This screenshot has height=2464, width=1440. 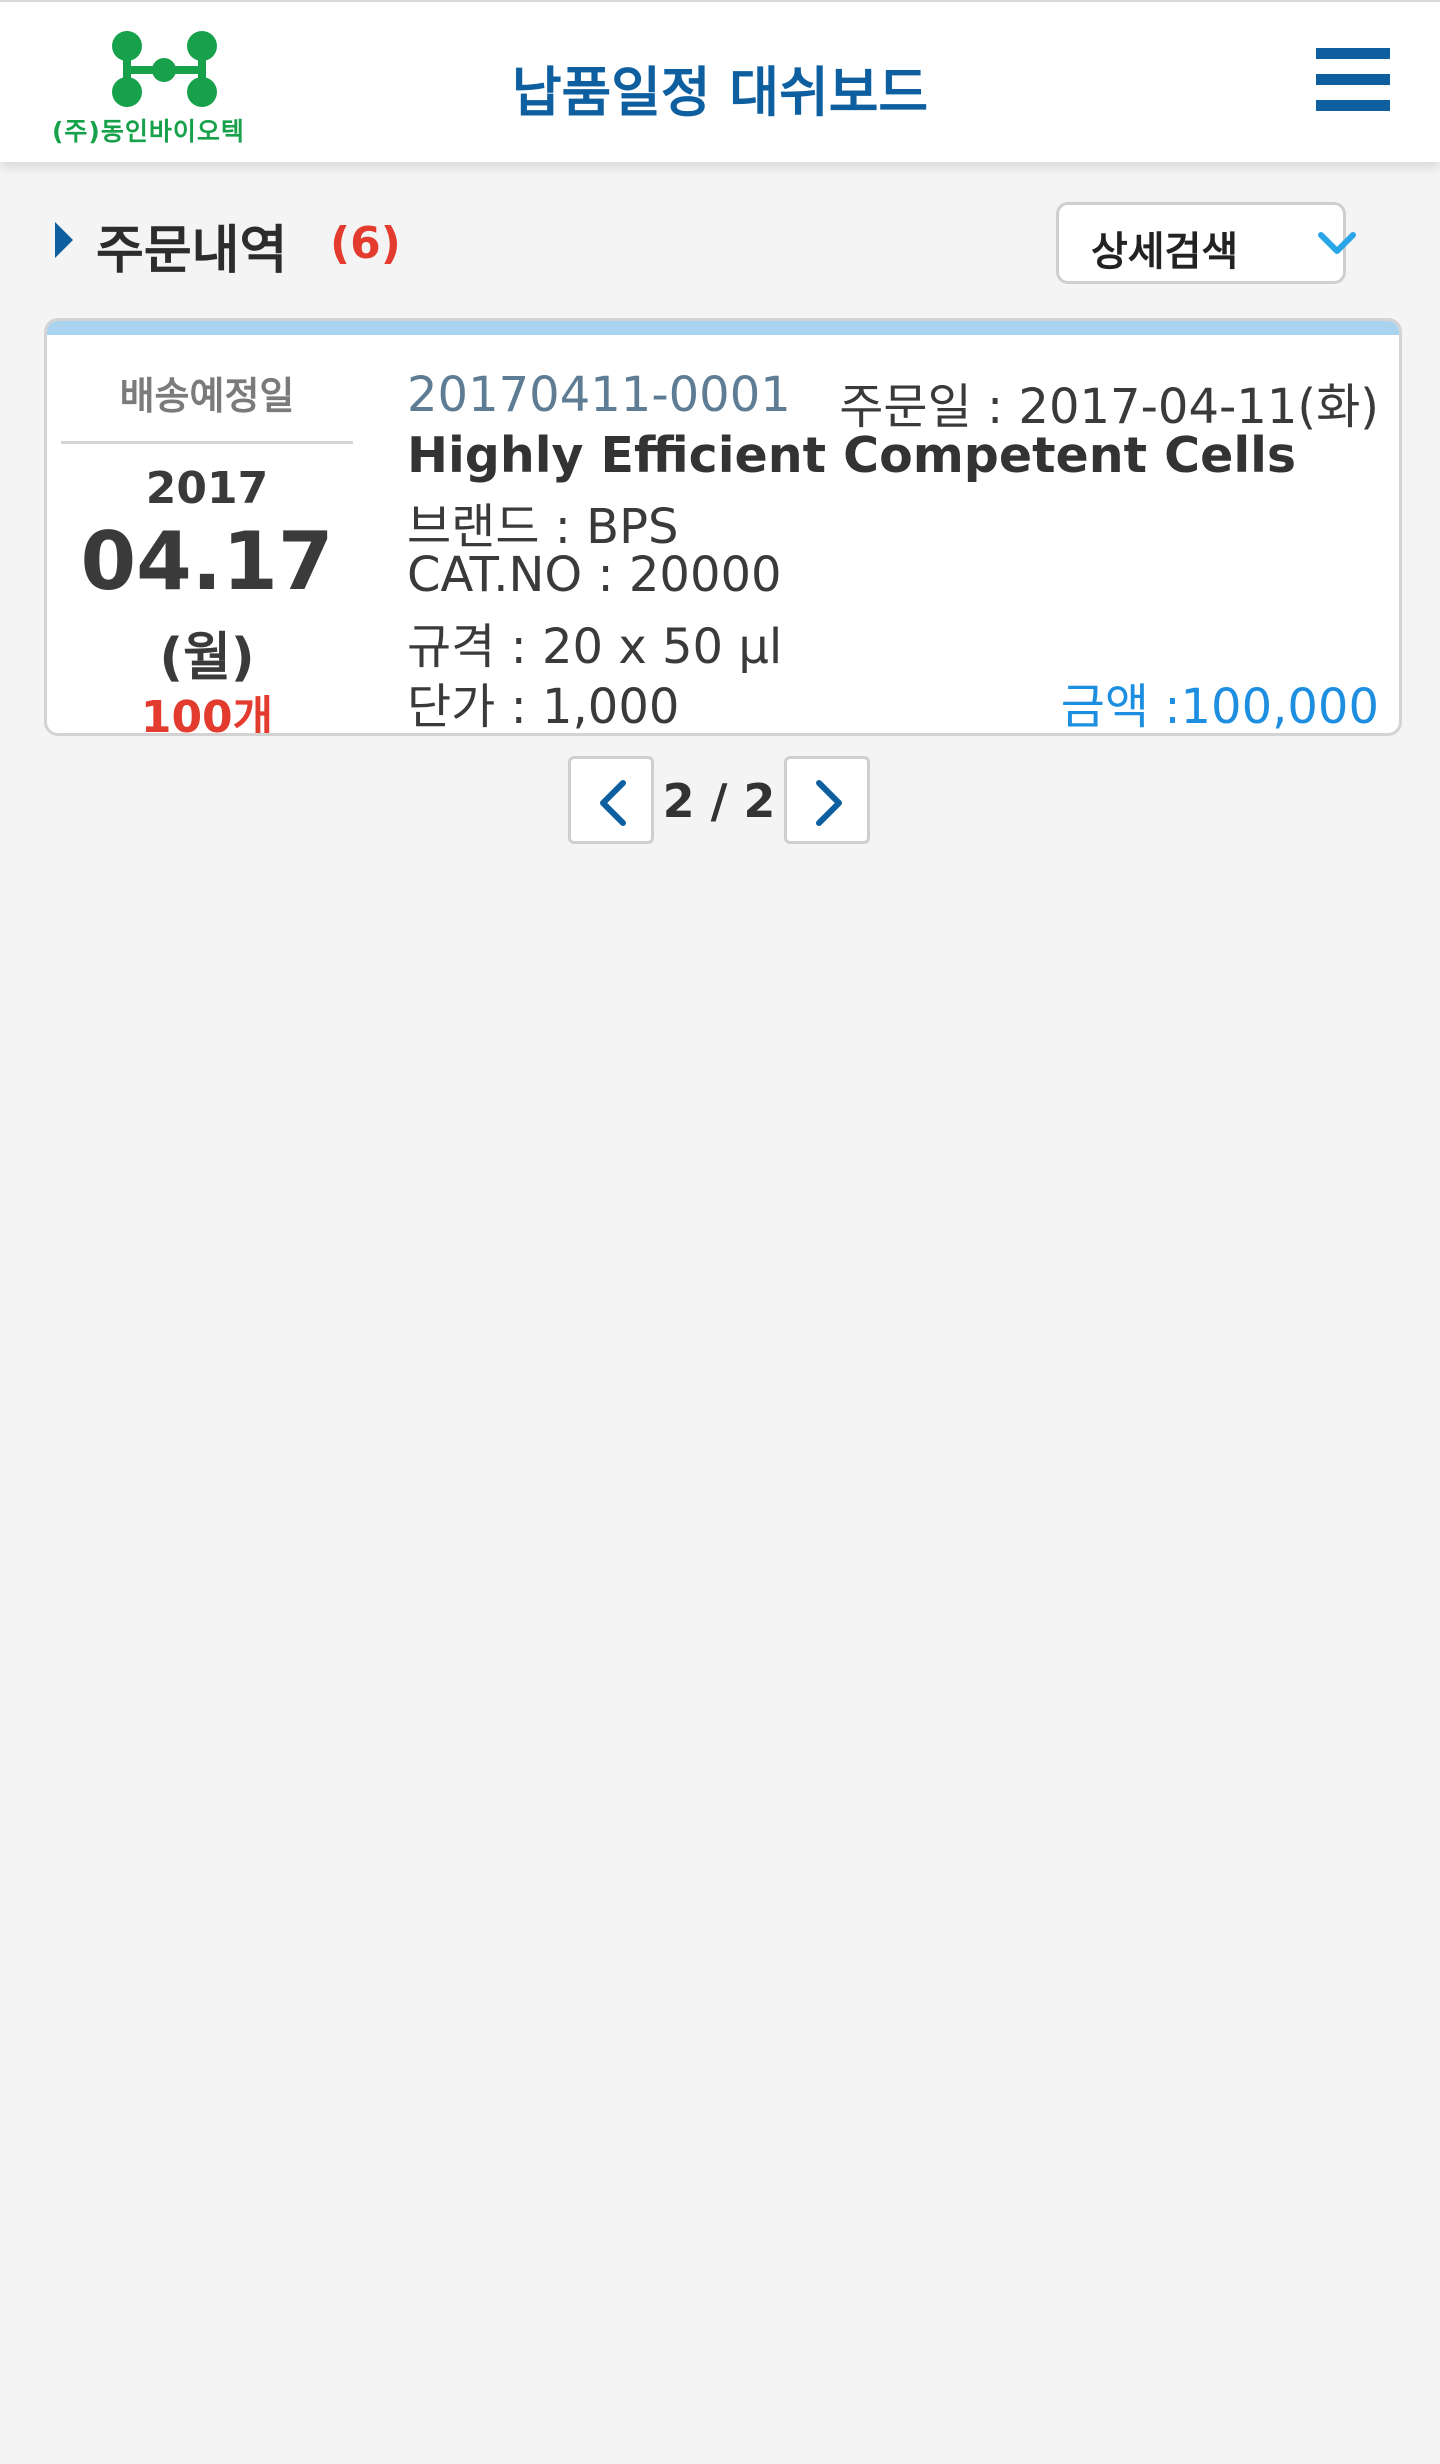 I want to click on chevron-down-icon, so click(x=1337, y=243).